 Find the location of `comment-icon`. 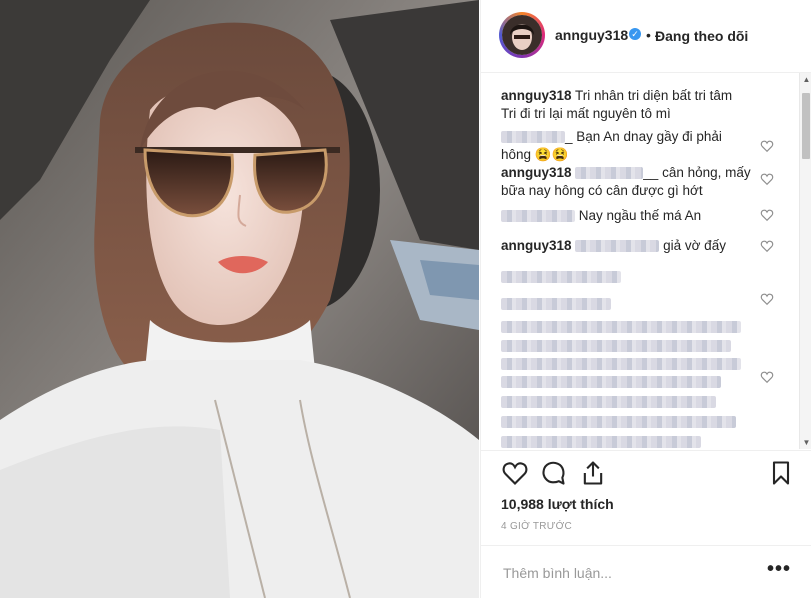

comment-icon is located at coordinates (553, 473).